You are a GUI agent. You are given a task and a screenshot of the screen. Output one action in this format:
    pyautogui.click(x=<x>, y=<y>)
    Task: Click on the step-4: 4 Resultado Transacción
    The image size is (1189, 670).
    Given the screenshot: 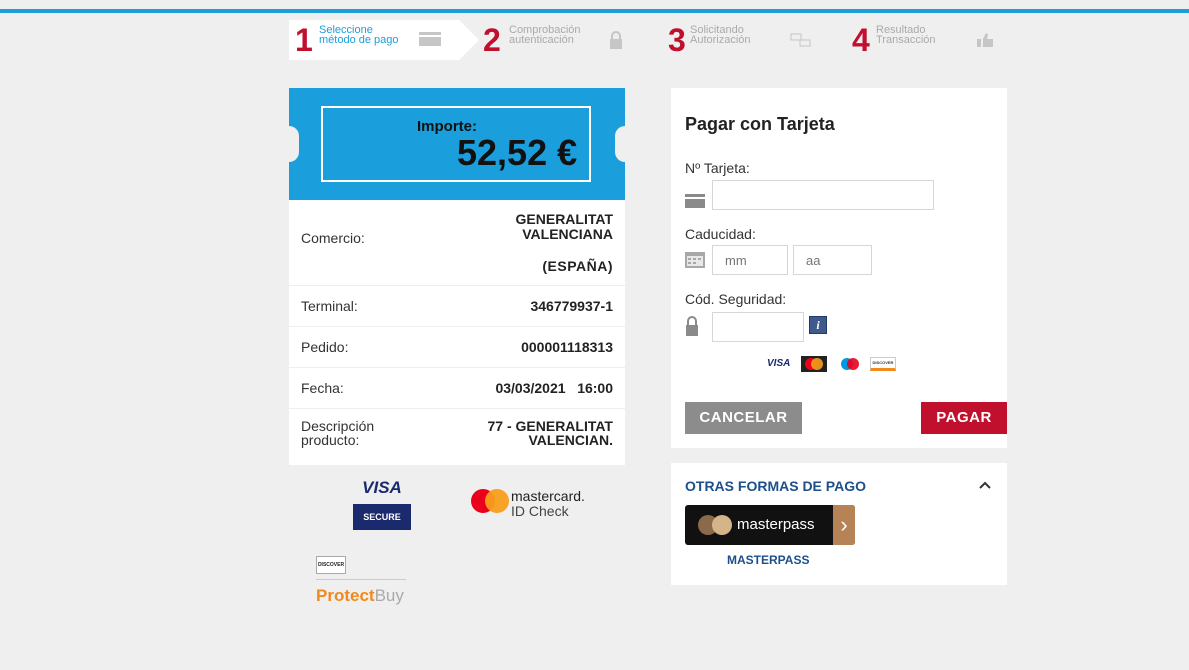 What is the action you would take?
    pyautogui.click(x=927, y=40)
    